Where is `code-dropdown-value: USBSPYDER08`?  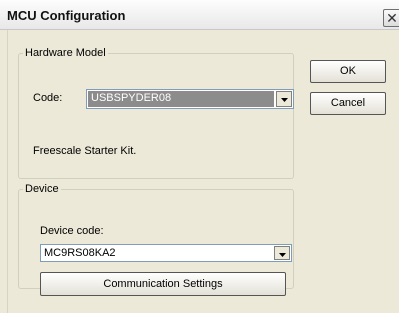
code-dropdown-value: USBSPYDER08 is located at coordinates (131, 98).